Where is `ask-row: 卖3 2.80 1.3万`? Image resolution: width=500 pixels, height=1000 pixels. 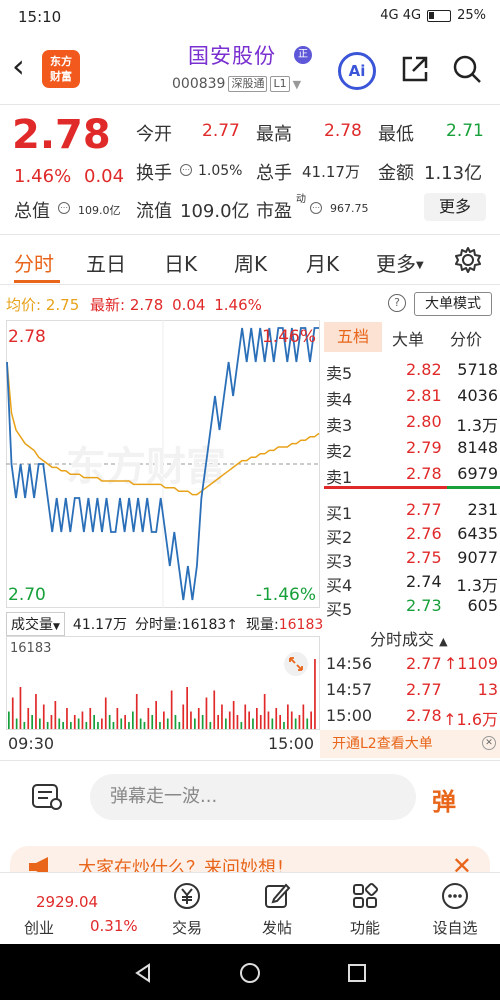
ask-row: 卖3 2.80 1.3万 is located at coordinates (412, 422).